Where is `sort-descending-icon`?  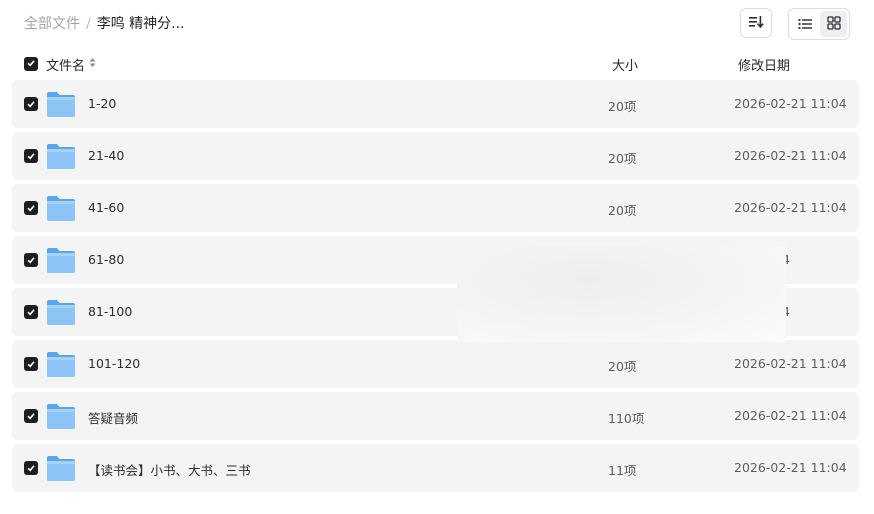
sort-descending-icon is located at coordinates (756, 23).